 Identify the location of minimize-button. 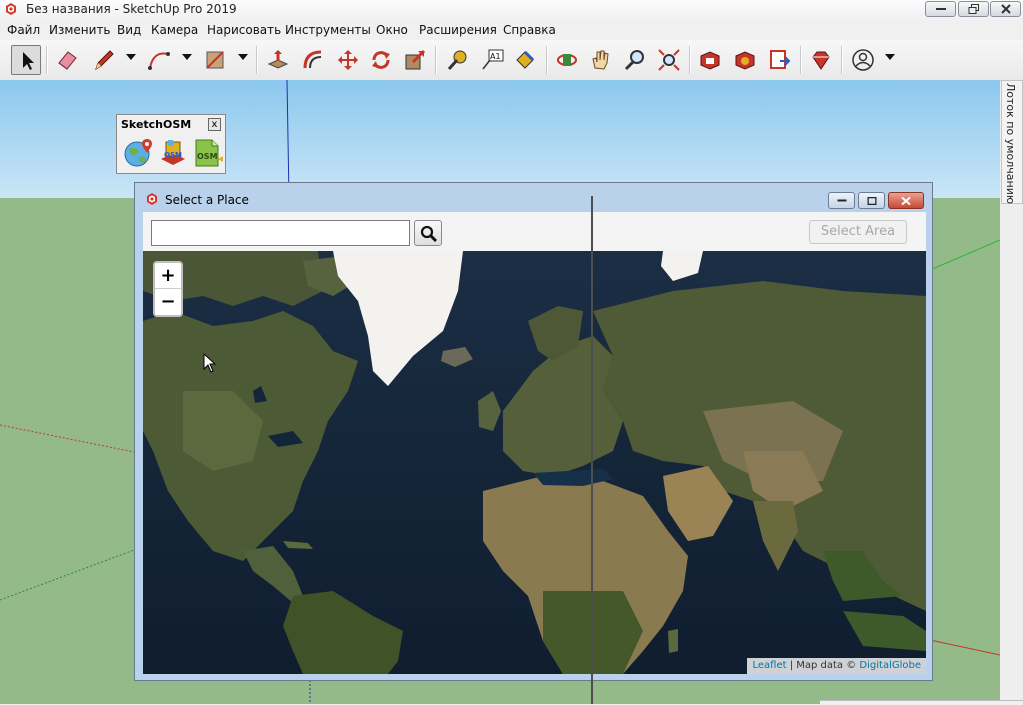
(940, 9).